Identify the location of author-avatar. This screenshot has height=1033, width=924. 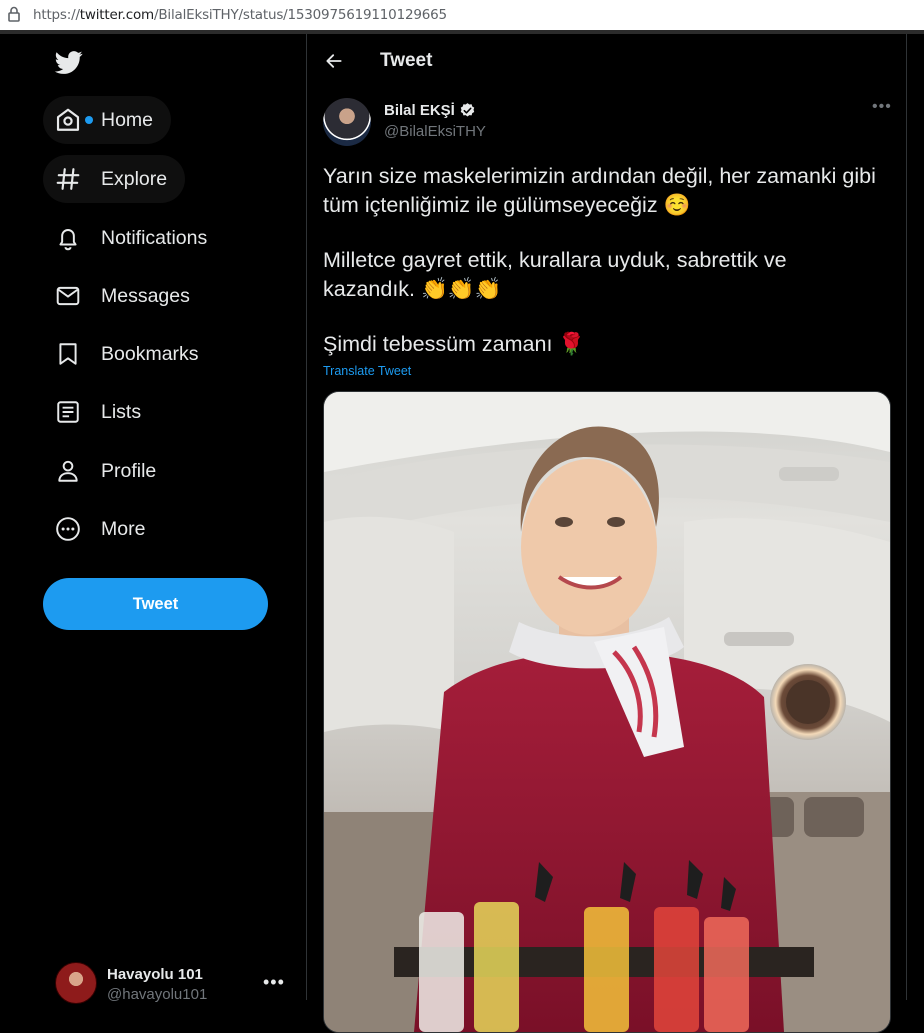
(347, 122).